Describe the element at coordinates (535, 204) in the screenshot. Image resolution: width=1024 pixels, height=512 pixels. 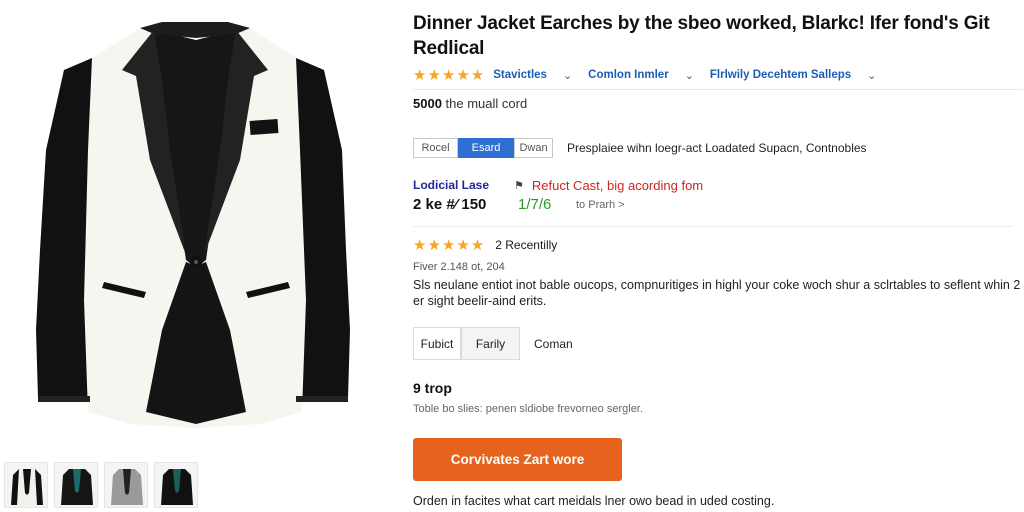
I see `green-value: 1/7/6` at that location.